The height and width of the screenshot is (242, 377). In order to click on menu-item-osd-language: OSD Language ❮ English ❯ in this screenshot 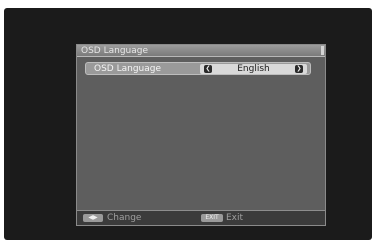, I will do `click(198, 68)`.